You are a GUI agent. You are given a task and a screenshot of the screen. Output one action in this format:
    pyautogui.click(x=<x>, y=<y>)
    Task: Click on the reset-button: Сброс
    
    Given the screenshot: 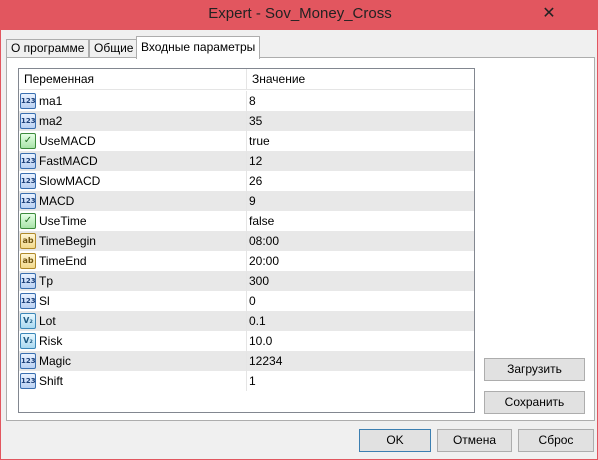 What is the action you would take?
    pyautogui.click(x=556, y=440)
    